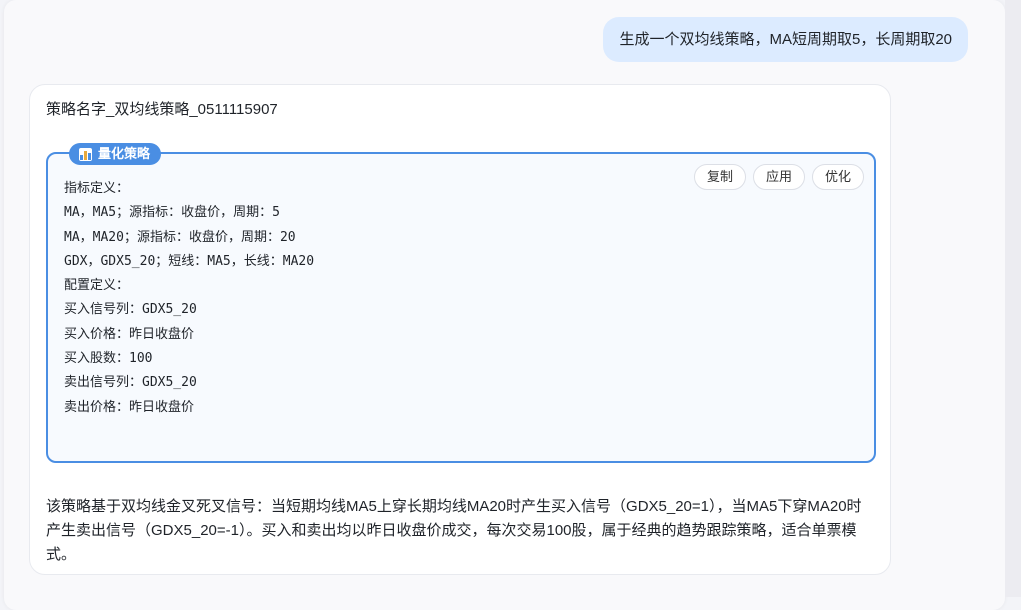  What do you see at coordinates (162, 109) in the screenshot?
I see `strategy-name: 策略名字_双均线策略_0511115907` at bounding box center [162, 109].